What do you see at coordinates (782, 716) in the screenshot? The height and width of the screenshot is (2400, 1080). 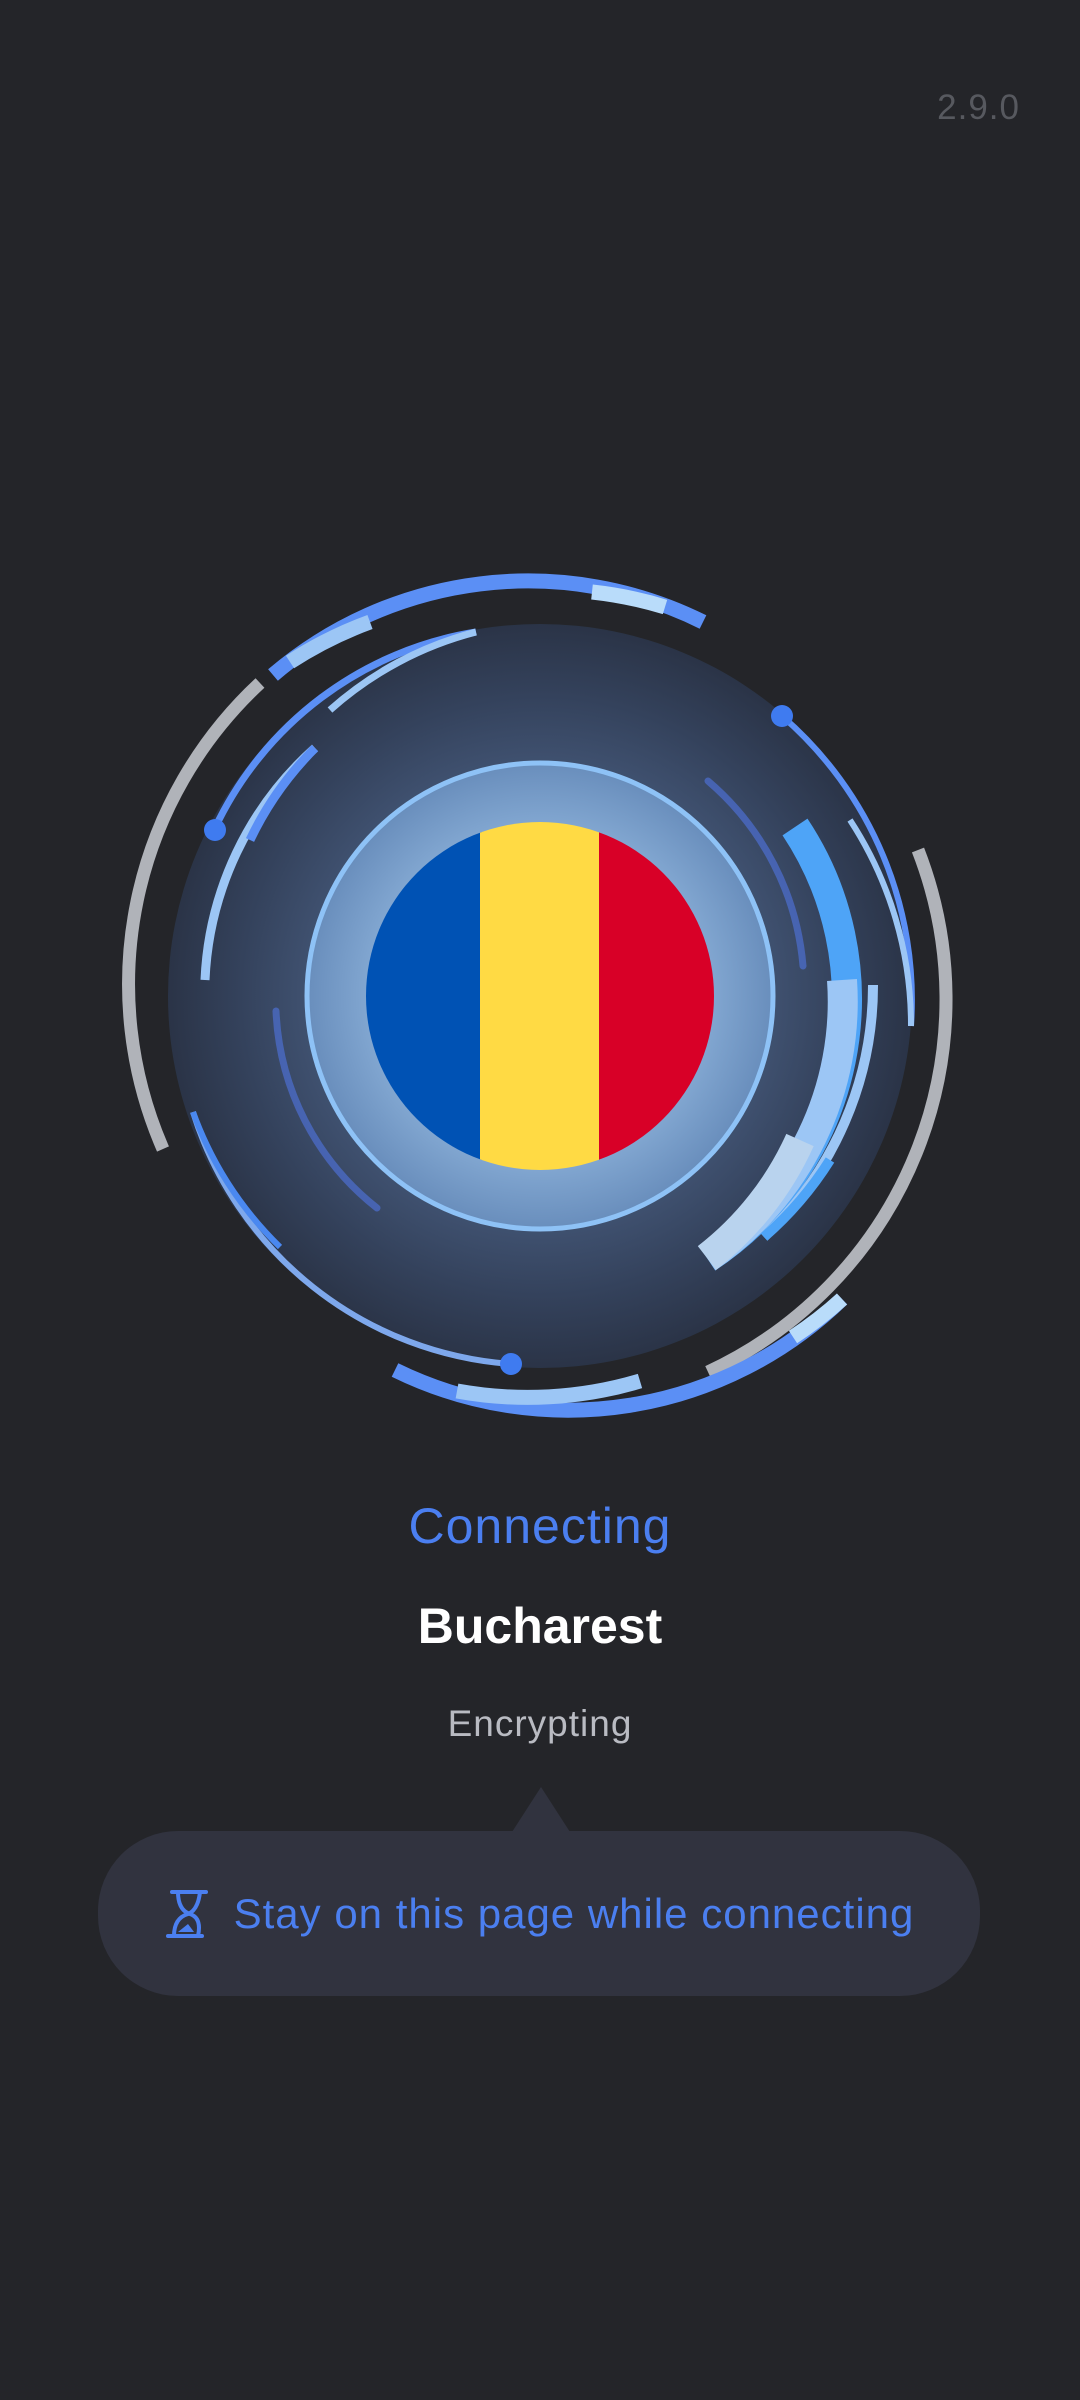 I see `dot-right` at bounding box center [782, 716].